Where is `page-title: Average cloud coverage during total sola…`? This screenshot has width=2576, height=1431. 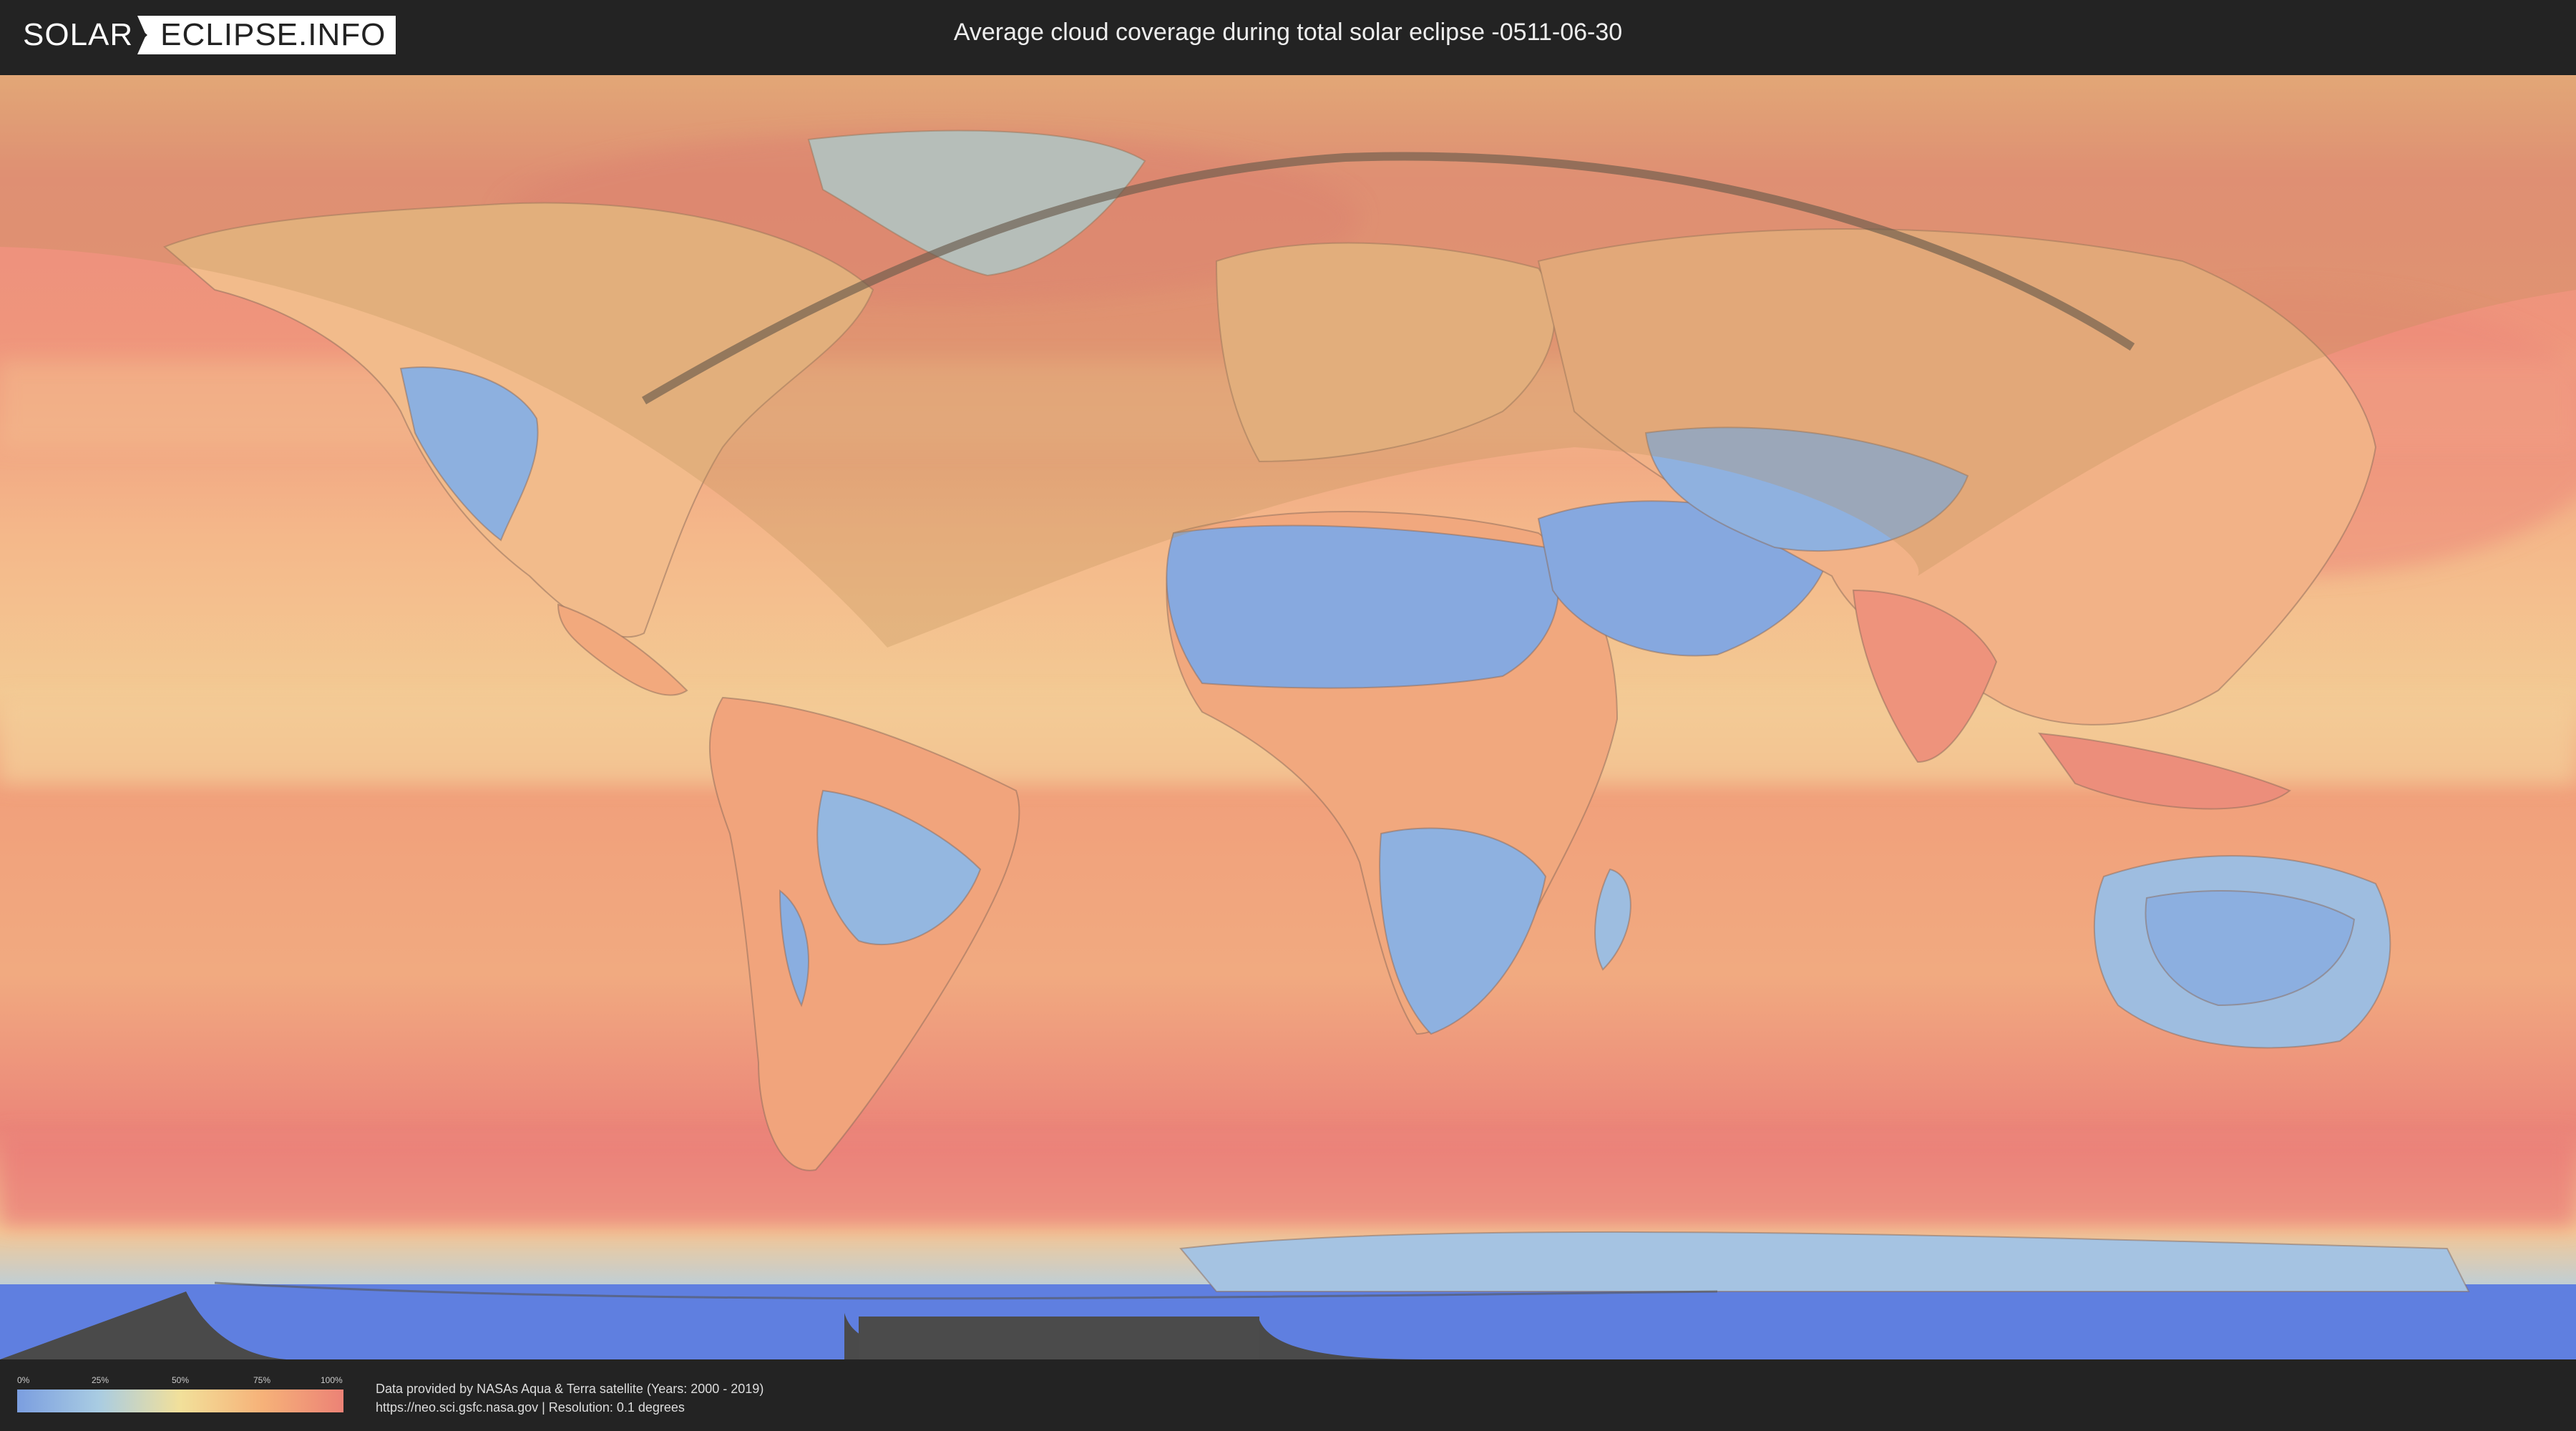 page-title: Average cloud coverage during total sola… is located at coordinates (1288, 32).